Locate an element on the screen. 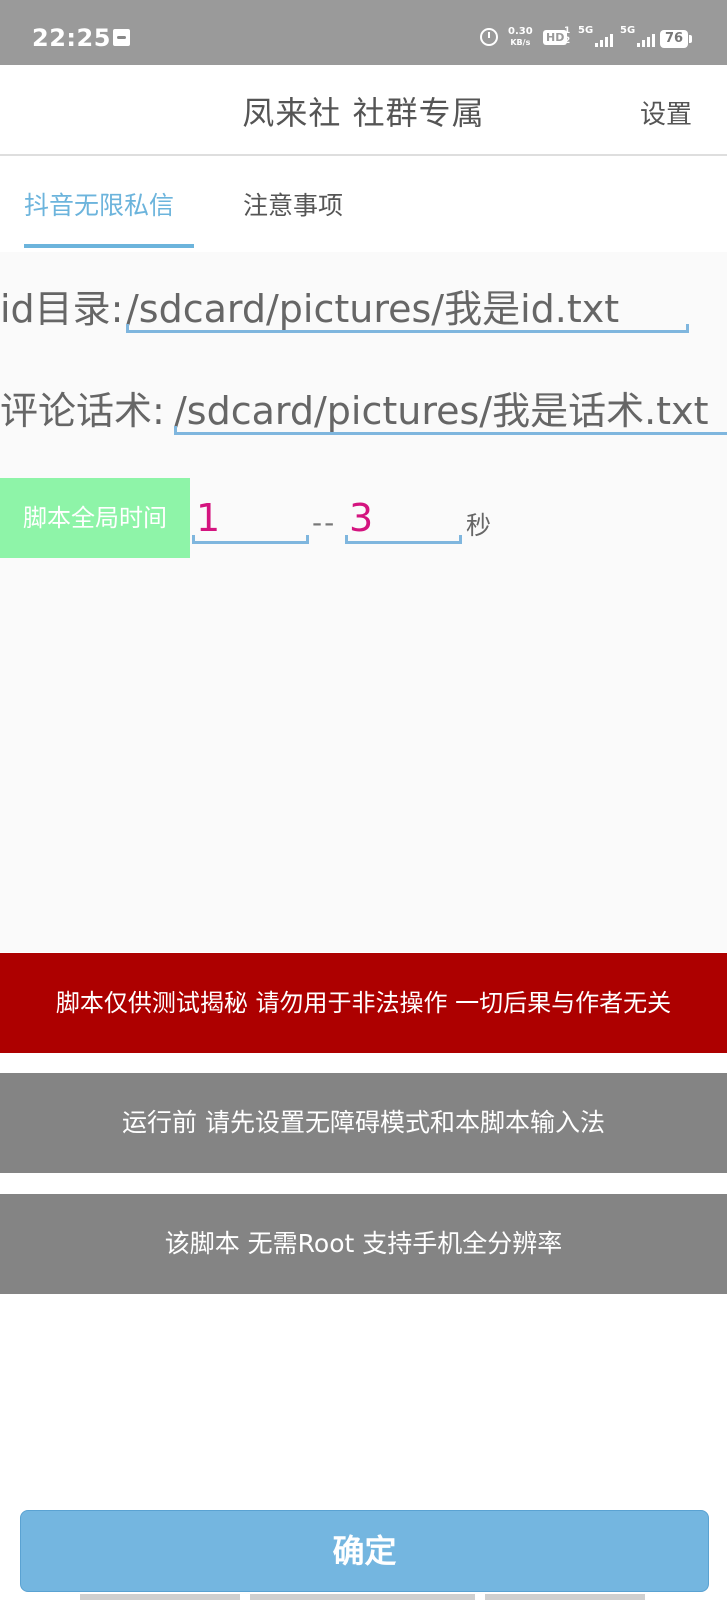 The width and height of the screenshot is (727, 1600). battery-icon: 76 is located at coordinates (676, 39).